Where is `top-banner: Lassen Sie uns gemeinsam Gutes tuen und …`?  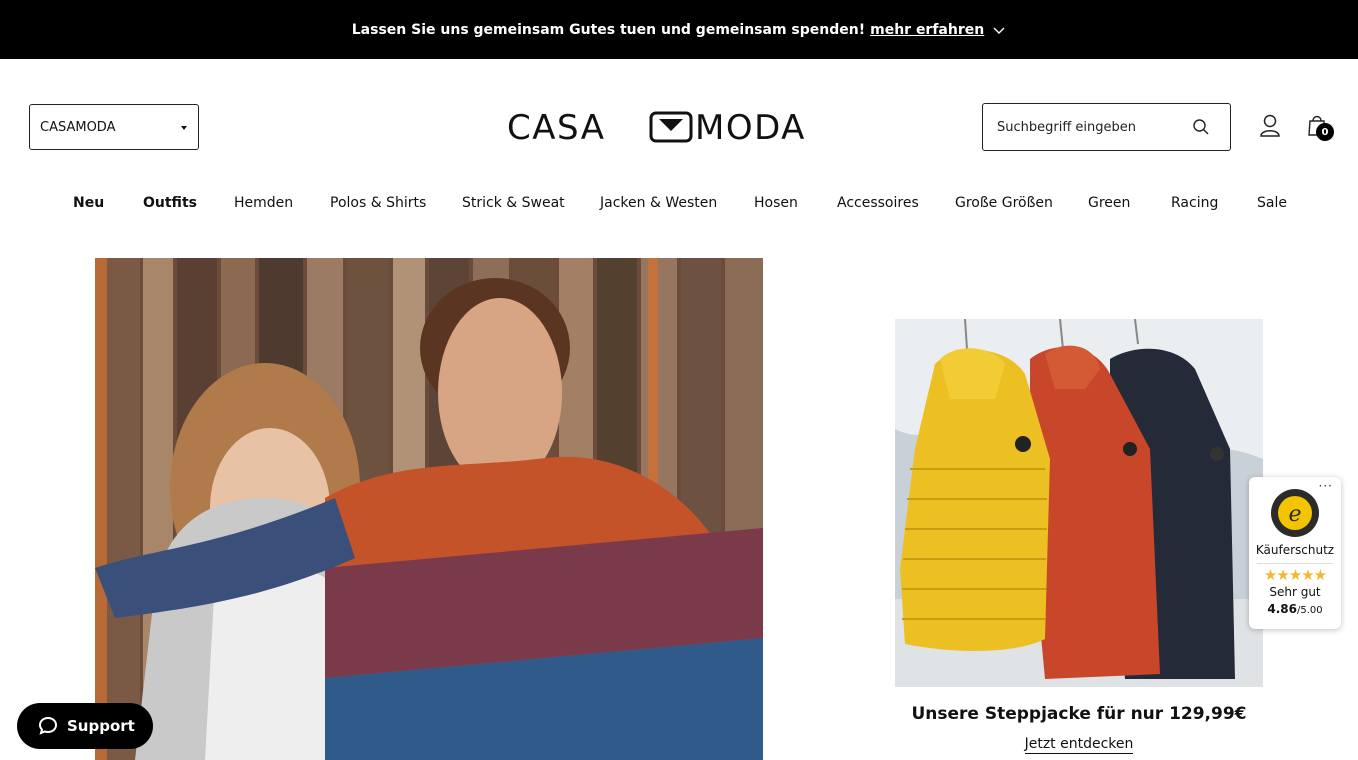
top-banner: Lassen Sie uns gemeinsam Gutes tuen und … is located at coordinates (679, 29).